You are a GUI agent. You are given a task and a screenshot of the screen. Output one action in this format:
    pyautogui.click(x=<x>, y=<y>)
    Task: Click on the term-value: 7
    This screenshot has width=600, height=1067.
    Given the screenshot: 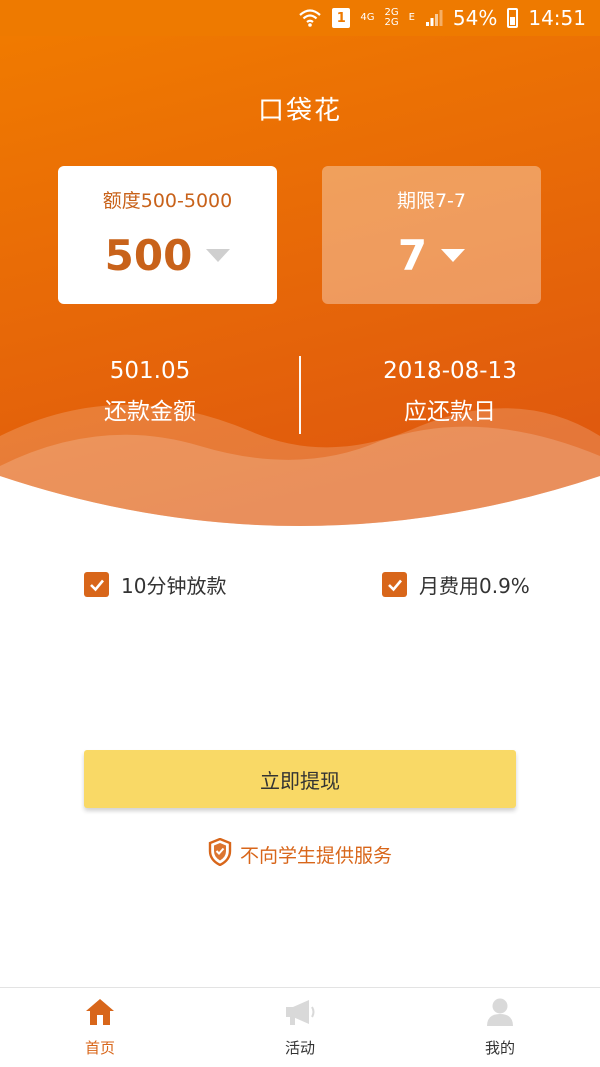 What is the action you would take?
    pyautogui.click(x=412, y=255)
    